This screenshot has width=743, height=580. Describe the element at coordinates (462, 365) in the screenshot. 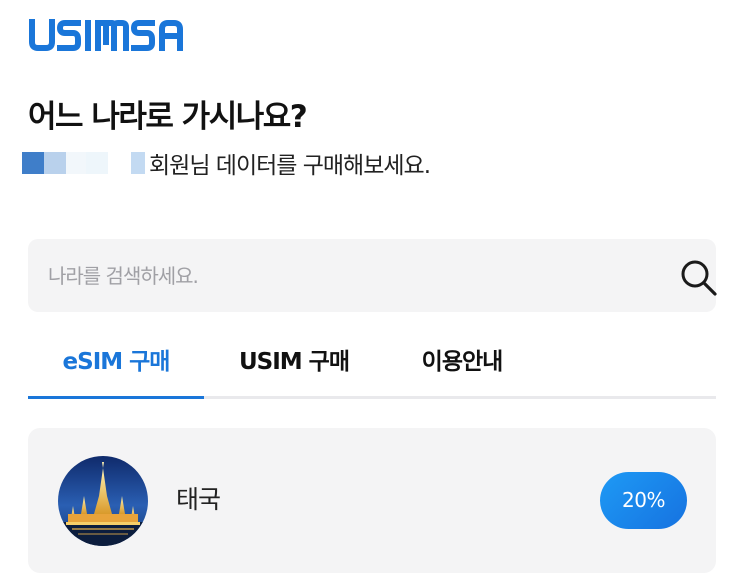

I see `tab-guide: 이용안내` at that location.